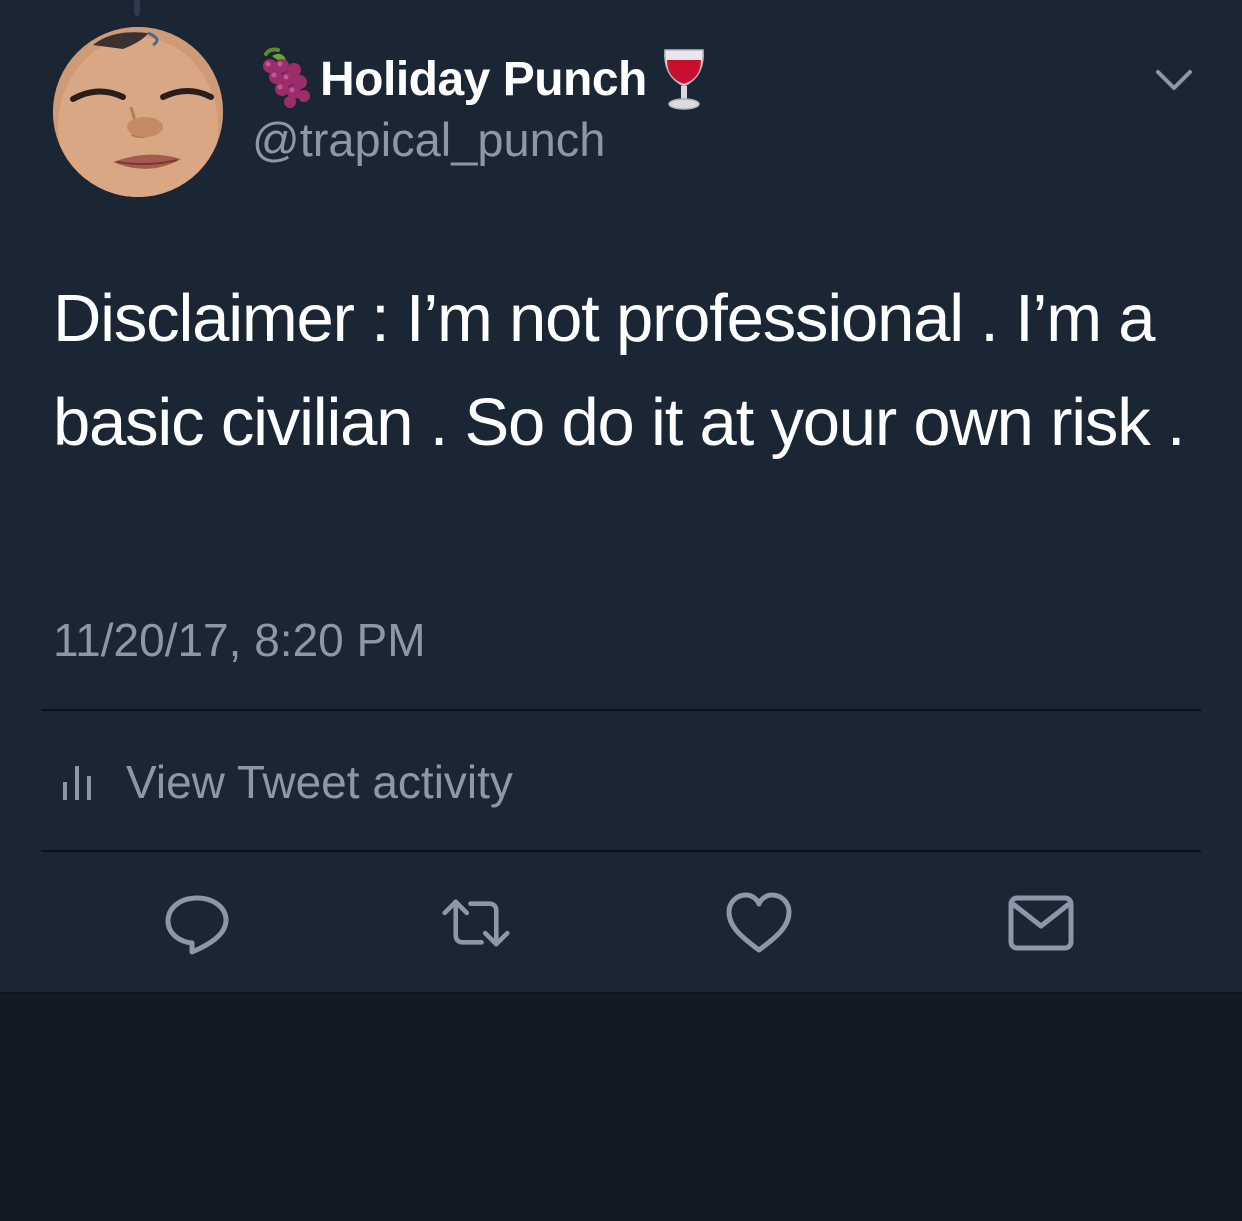 Image resolution: width=1242 pixels, height=1221 pixels. I want to click on view-tweet-activity-label: View Tweet activity, so click(319, 782).